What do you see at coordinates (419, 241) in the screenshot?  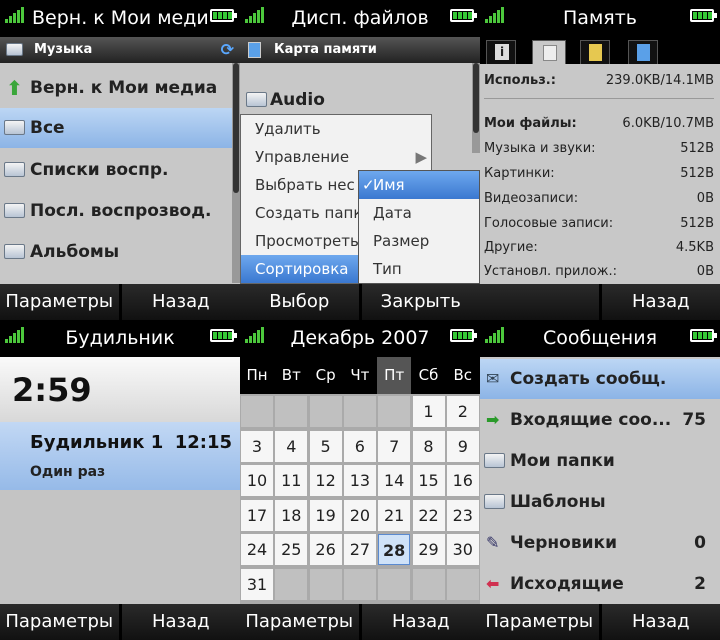 I see `sort-size: Размер` at bounding box center [419, 241].